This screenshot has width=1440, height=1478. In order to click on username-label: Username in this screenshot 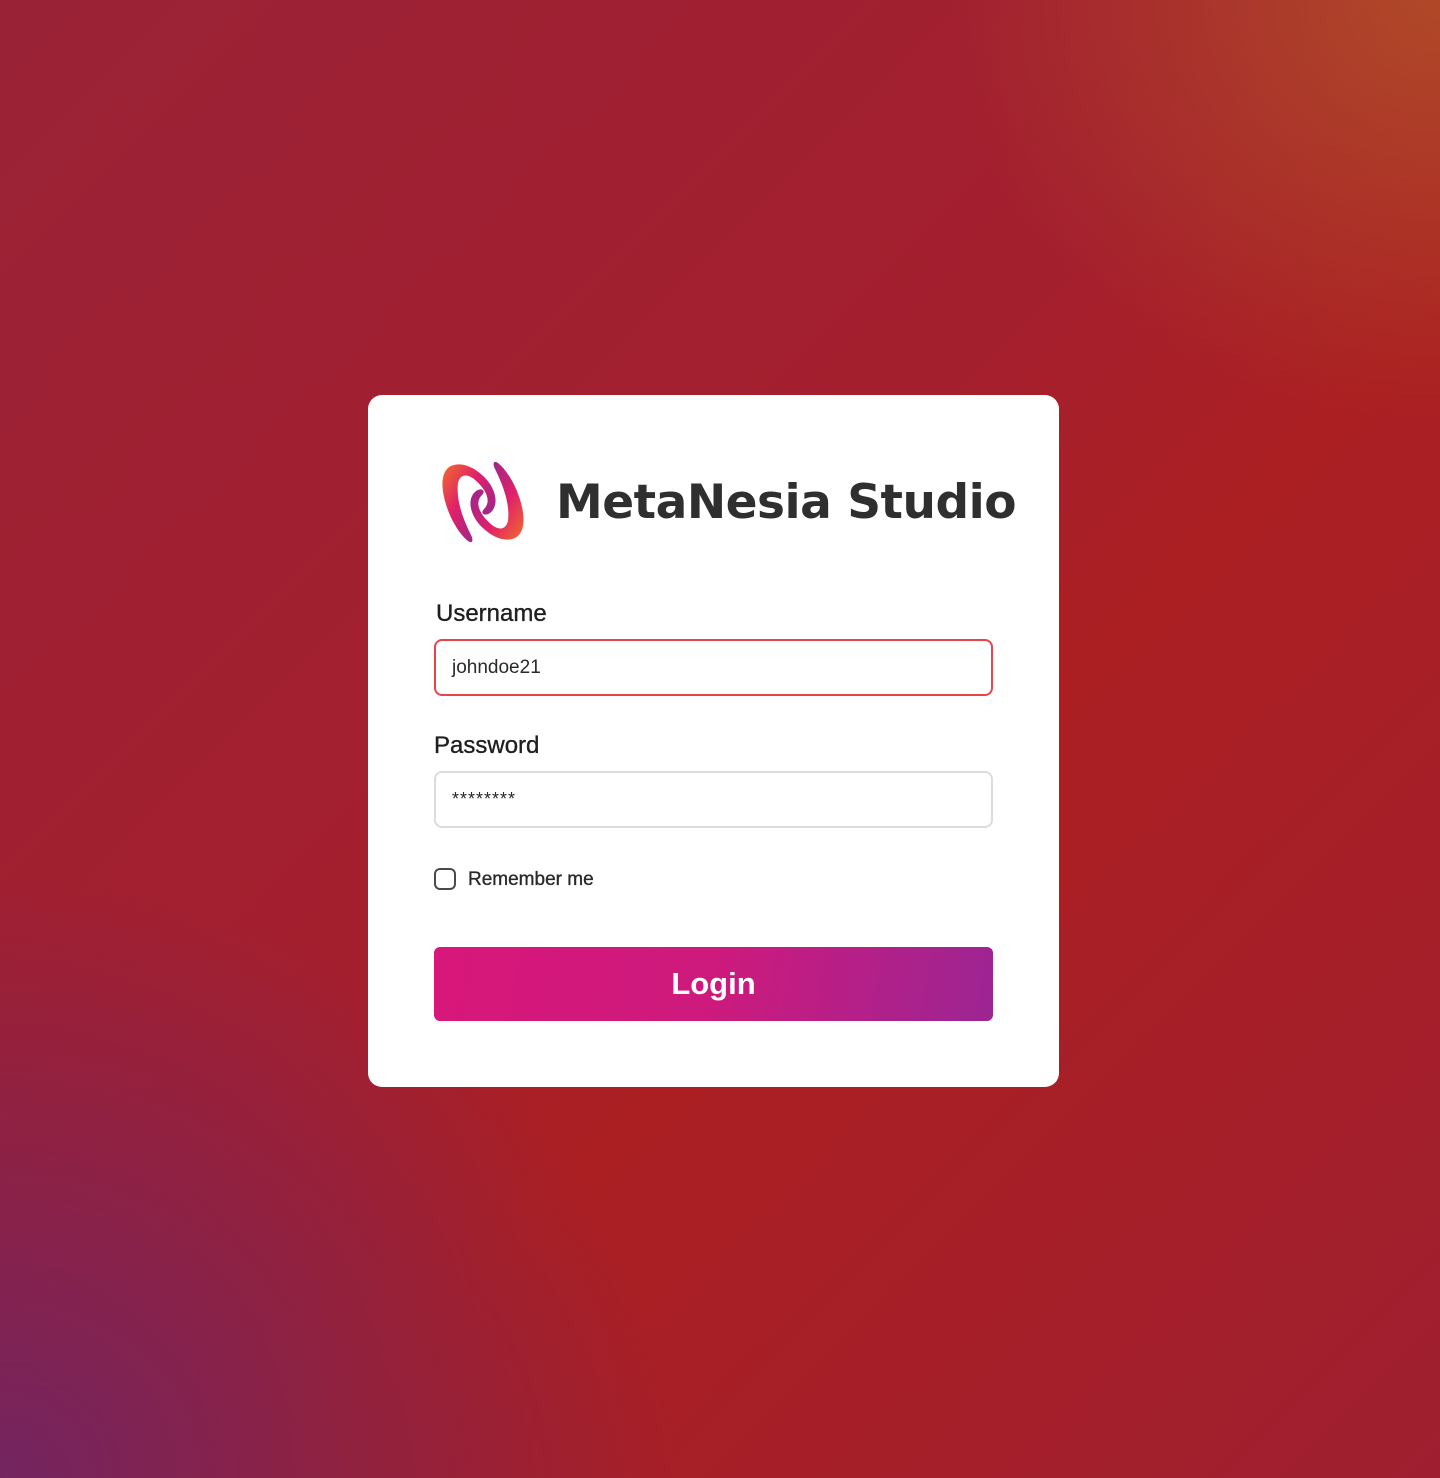, I will do `click(491, 613)`.